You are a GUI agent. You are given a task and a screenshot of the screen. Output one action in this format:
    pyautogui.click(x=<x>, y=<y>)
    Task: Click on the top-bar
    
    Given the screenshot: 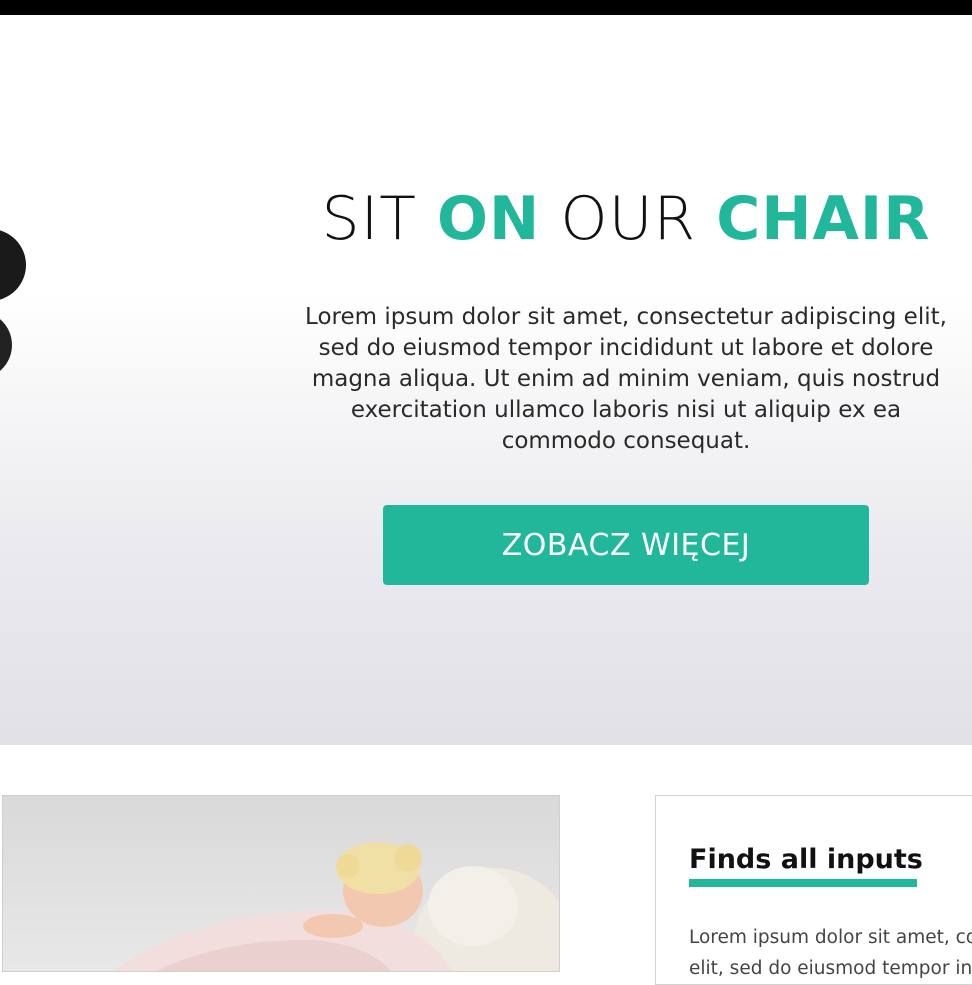 What is the action you would take?
    pyautogui.click(x=486, y=7)
    